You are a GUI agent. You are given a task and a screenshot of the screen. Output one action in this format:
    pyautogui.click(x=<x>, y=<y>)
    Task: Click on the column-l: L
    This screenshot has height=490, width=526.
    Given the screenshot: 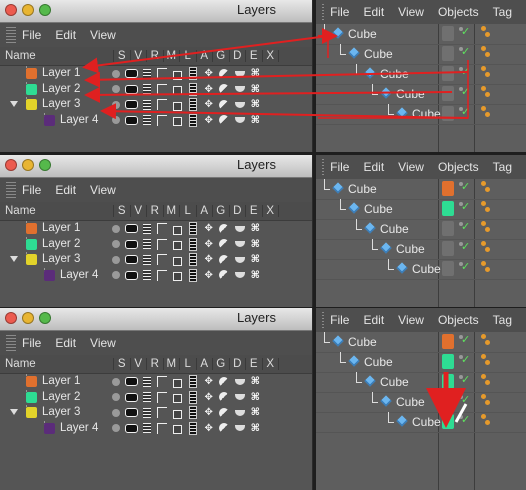 What is the action you would take?
    pyautogui.click(x=188, y=211)
    